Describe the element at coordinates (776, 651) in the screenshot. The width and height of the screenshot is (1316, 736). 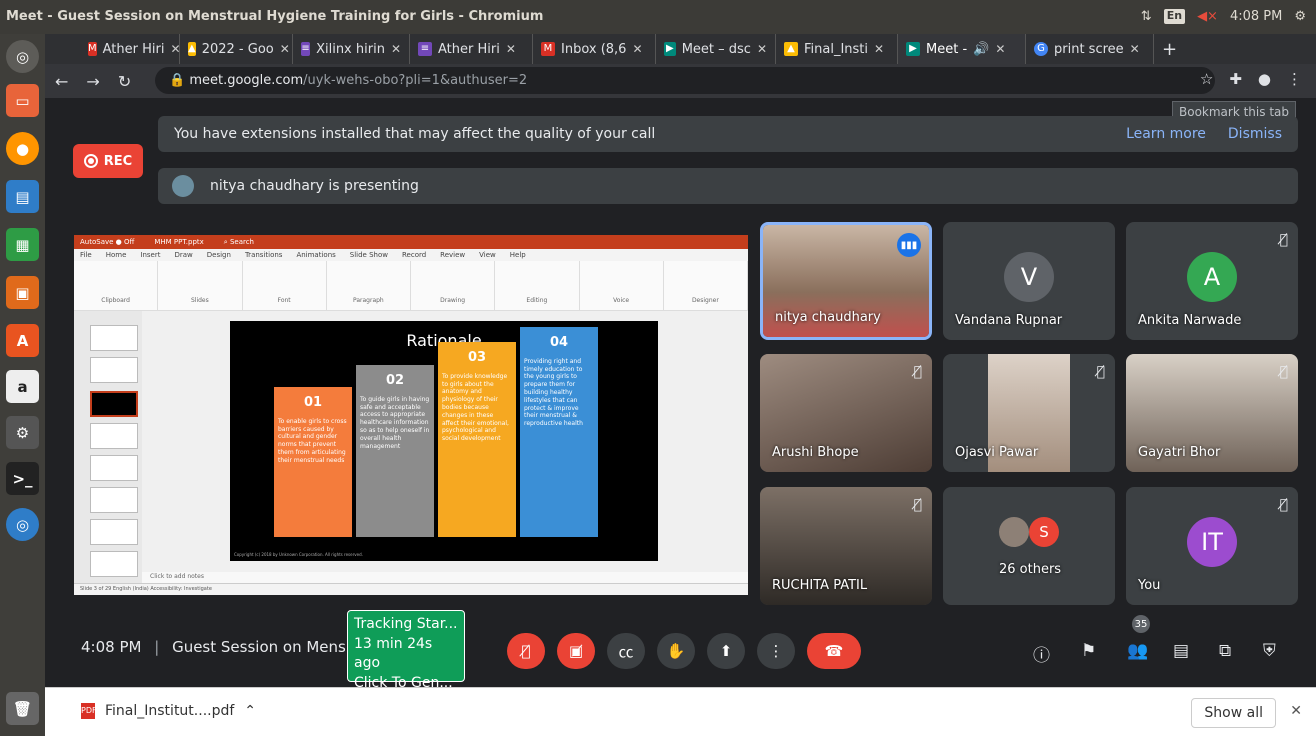
I see `more-options-button: ⋮` at that location.